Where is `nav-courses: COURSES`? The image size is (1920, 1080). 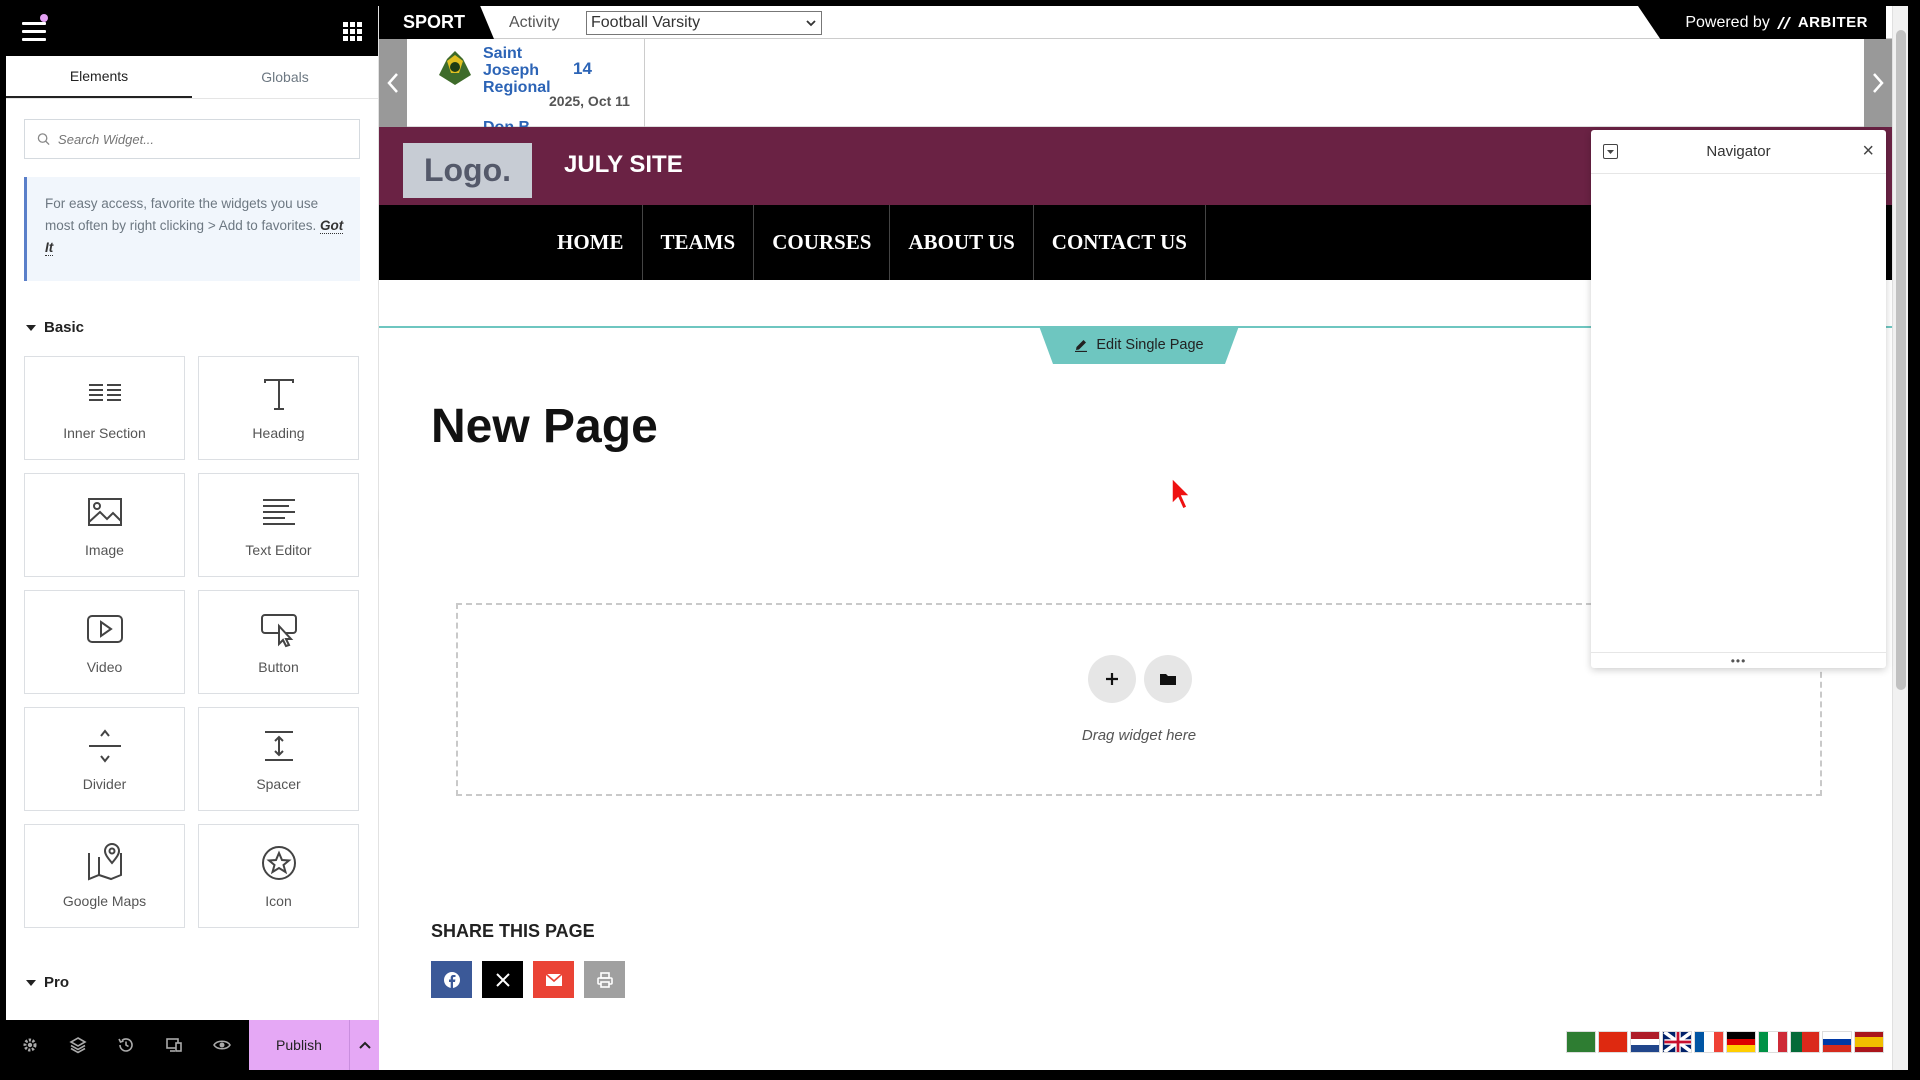 nav-courses: COURSES is located at coordinates (822, 242).